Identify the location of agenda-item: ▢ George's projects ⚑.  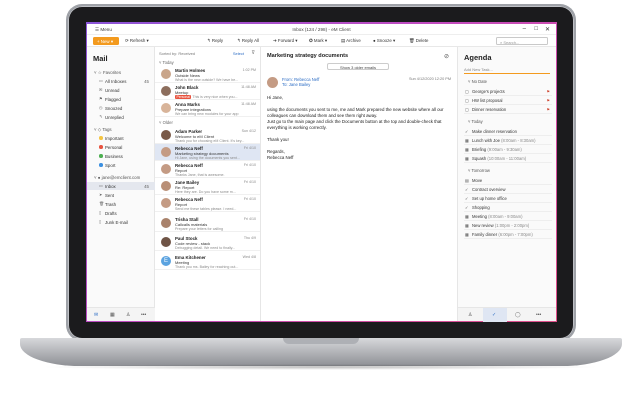
(508, 91).